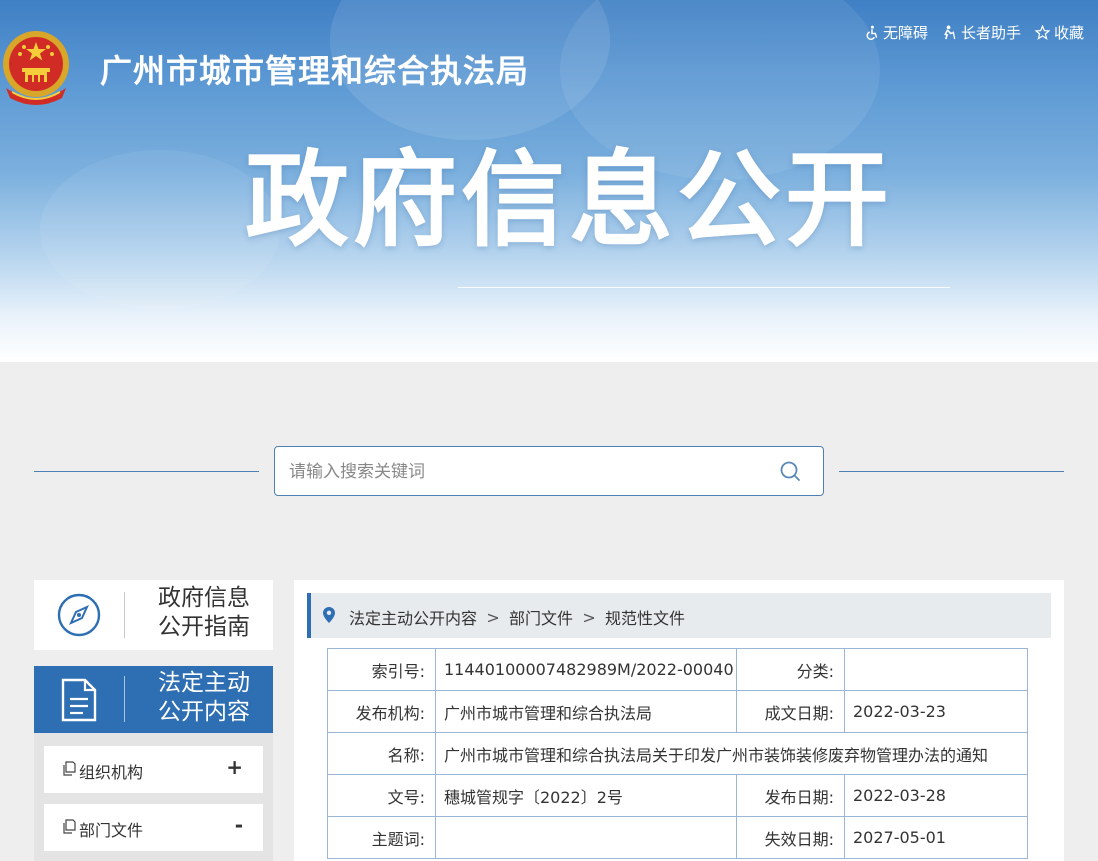 The height and width of the screenshot is (861, 1098). I want to click on expire-date-value: 2027-05-01, so click(936, 837).